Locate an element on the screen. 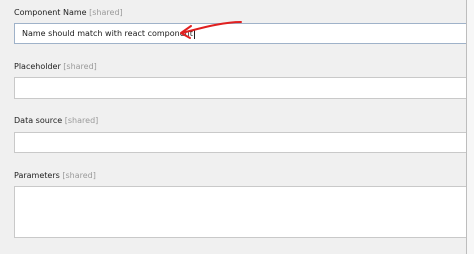  placeholder-label: Placeholder [shared] is located at coordinates (55, 66).